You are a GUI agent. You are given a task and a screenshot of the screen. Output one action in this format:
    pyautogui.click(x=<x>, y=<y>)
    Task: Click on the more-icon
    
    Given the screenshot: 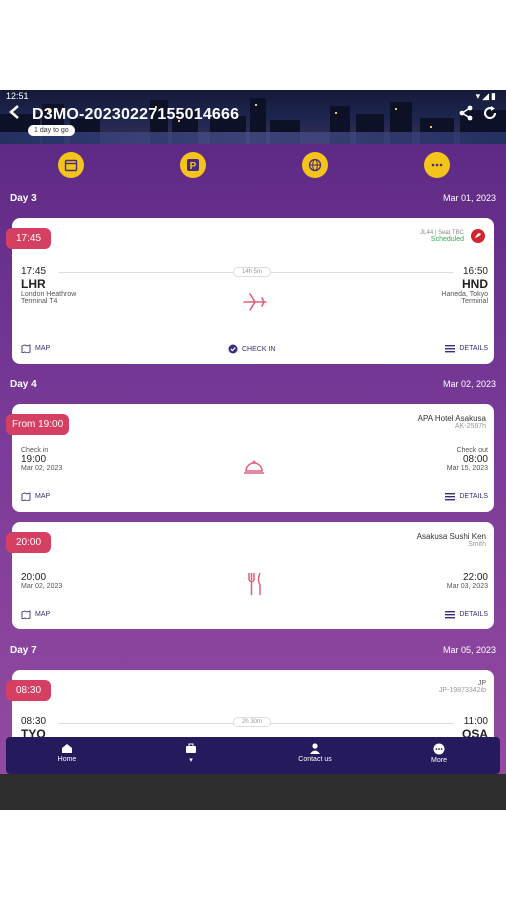 What is the action you would take?
    pyautogui.click(x=437, y=165)
    